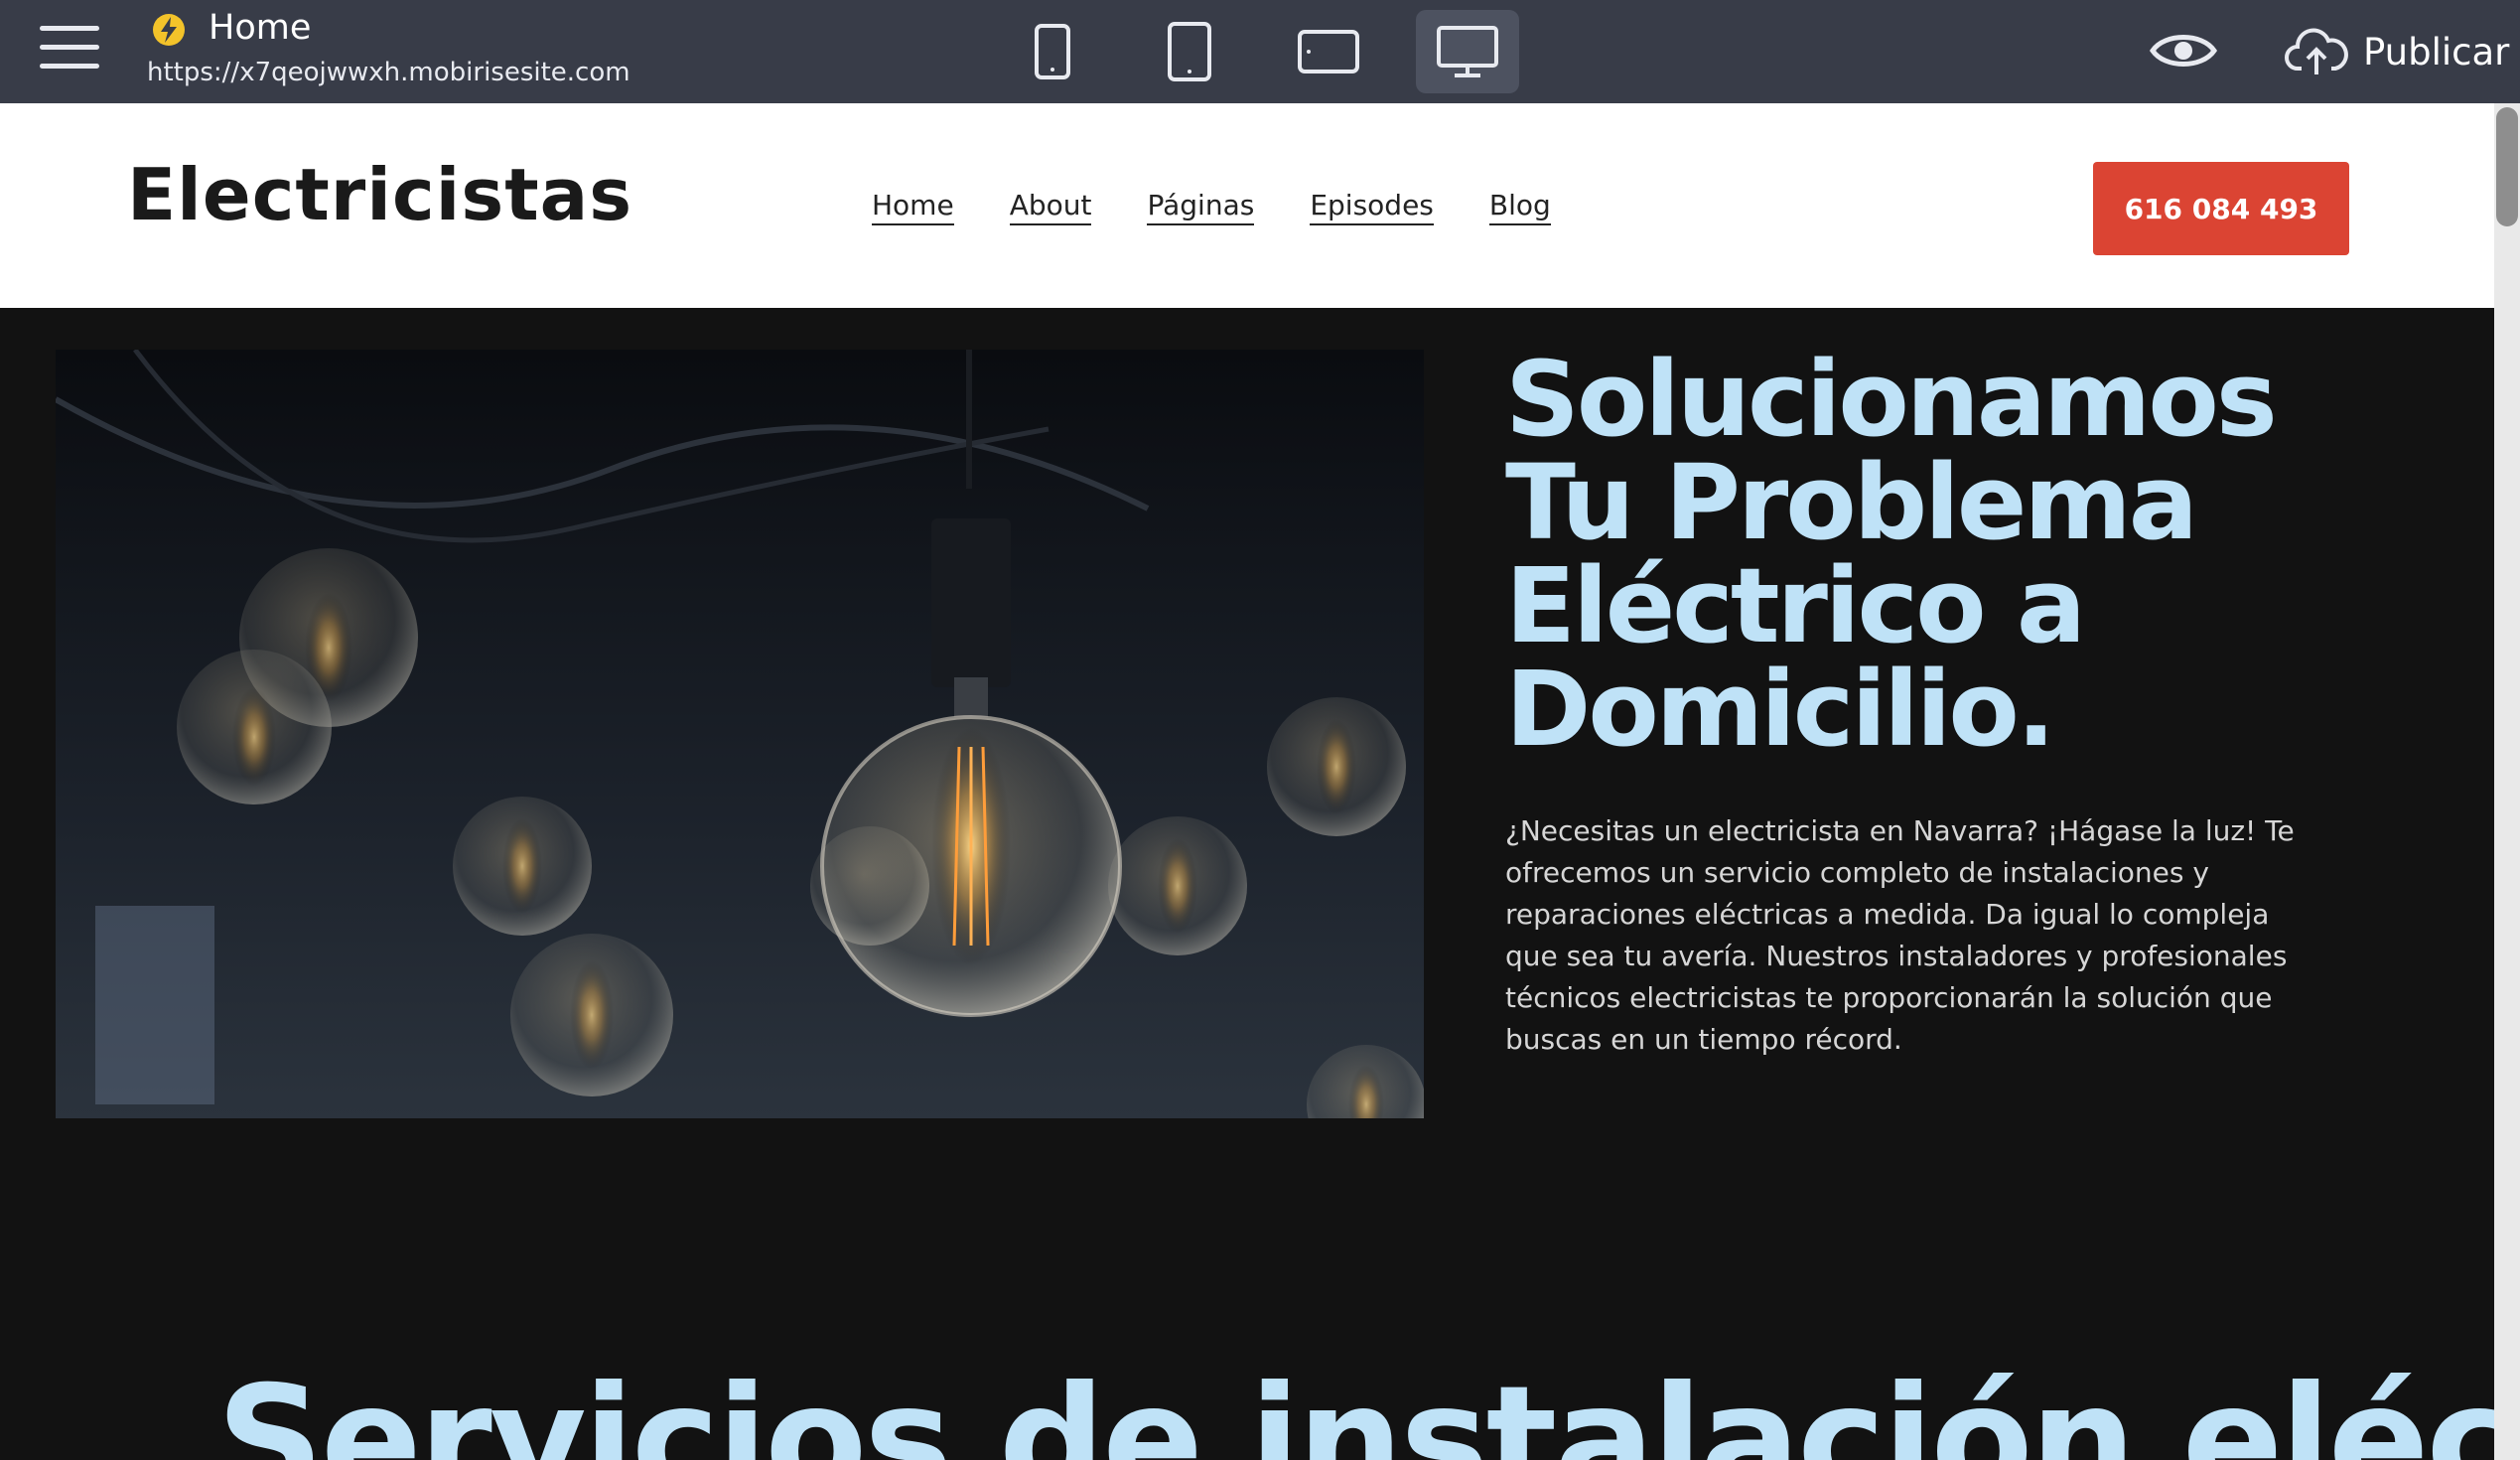  What do you see at coordinates (2507, 166) in the screenshot?
I see `scrollbar-thumb` at bounding box center [2507, 166].